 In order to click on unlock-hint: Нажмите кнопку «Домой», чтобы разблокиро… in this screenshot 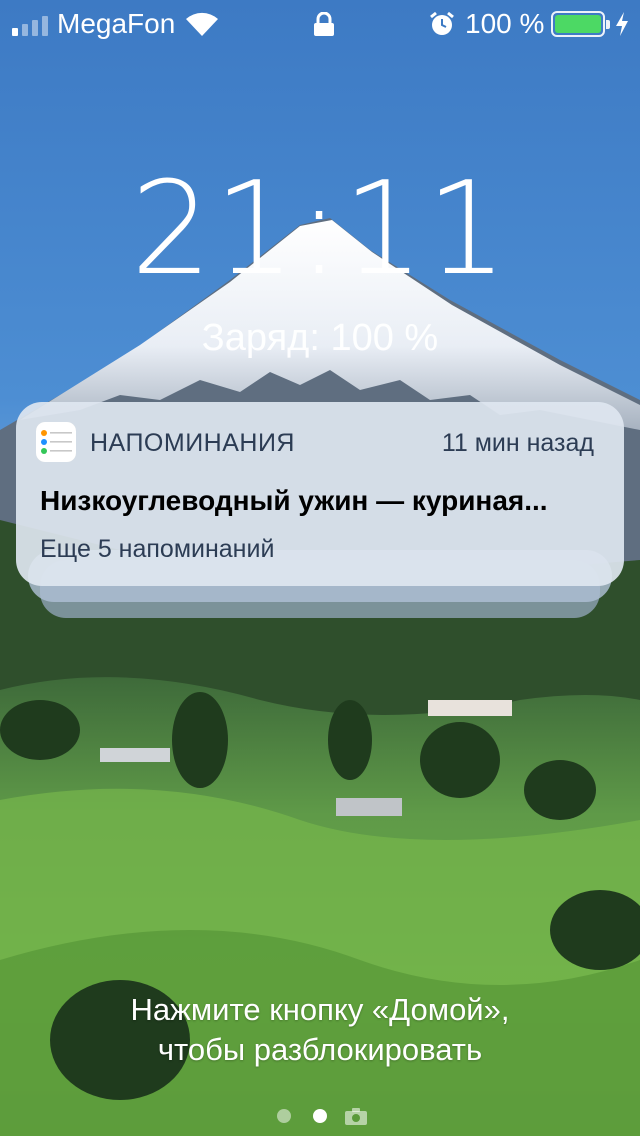, I will do `click(320, 1030)`.